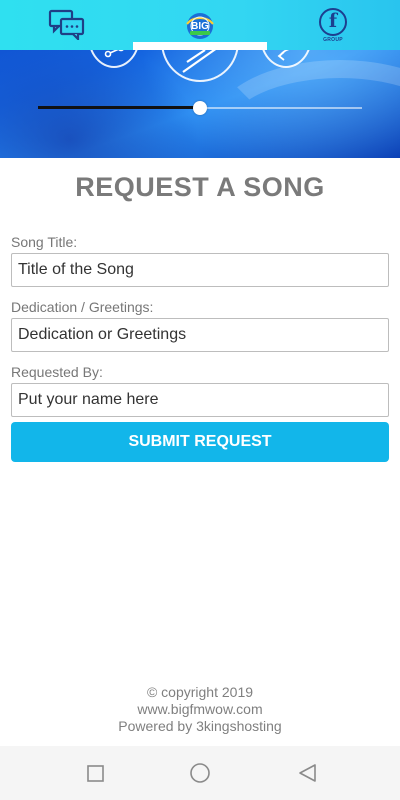 The image size is (400, 800). I want to click on logo-text: BIG, so click(200, 26).